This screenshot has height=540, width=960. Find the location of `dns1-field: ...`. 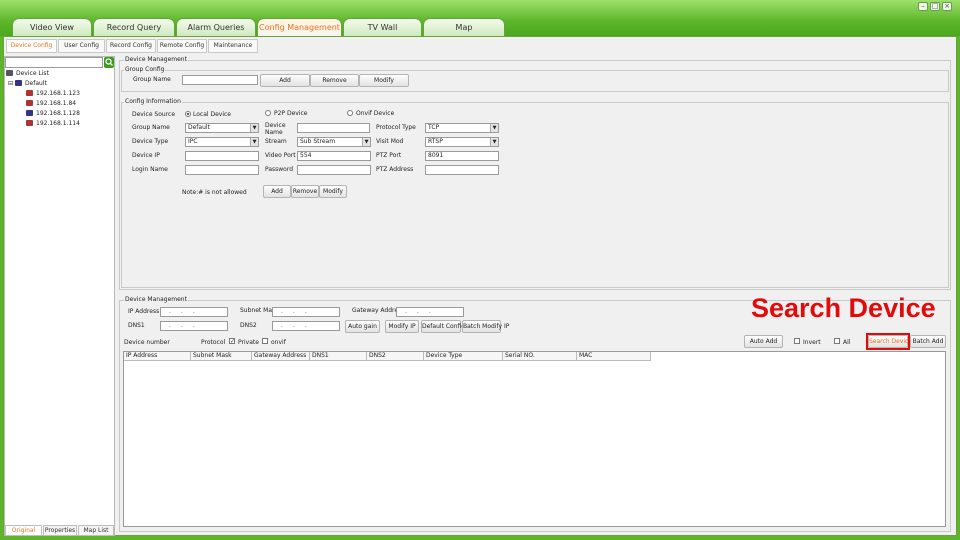

dns1-field: ... is located at coordinates (194, 326).